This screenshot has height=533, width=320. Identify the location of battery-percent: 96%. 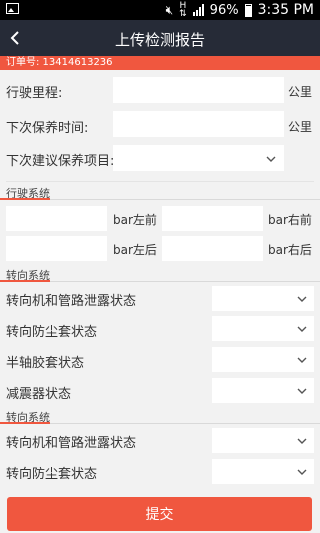
(224, 10).